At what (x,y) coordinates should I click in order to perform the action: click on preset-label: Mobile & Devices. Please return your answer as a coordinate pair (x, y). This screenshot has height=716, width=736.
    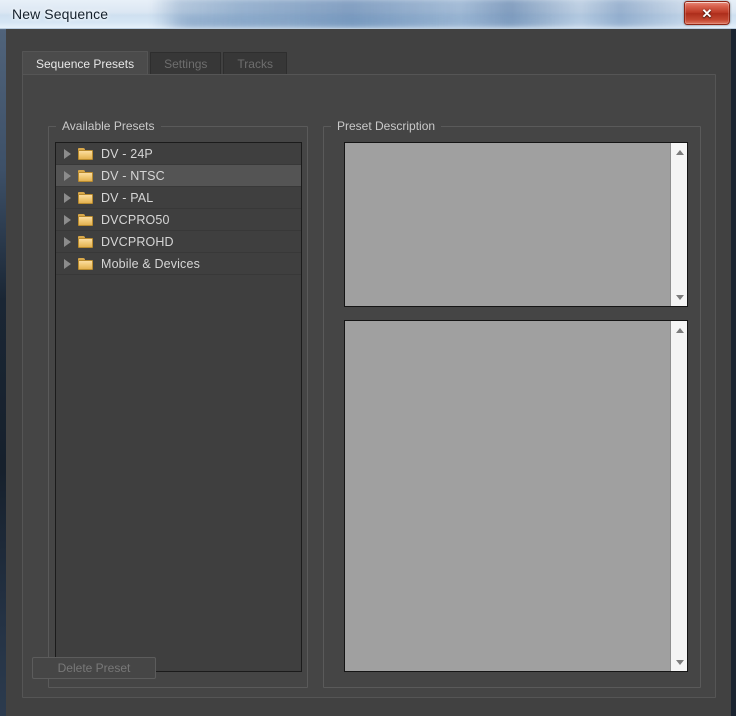
    Looking at the image, I should click on (150, 263).